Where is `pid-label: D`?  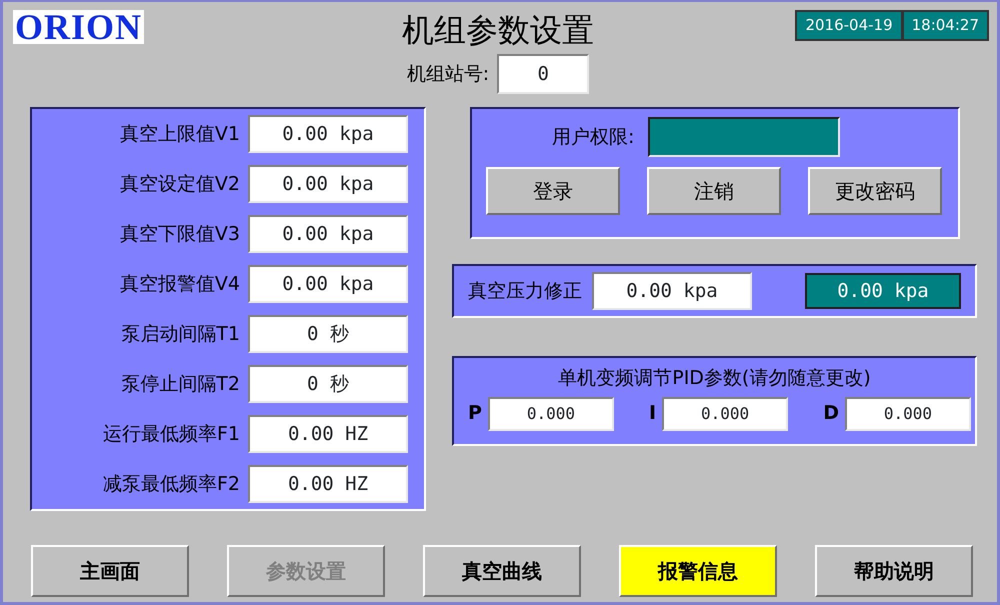 pid-label: D is located at coordinates (831, 413).